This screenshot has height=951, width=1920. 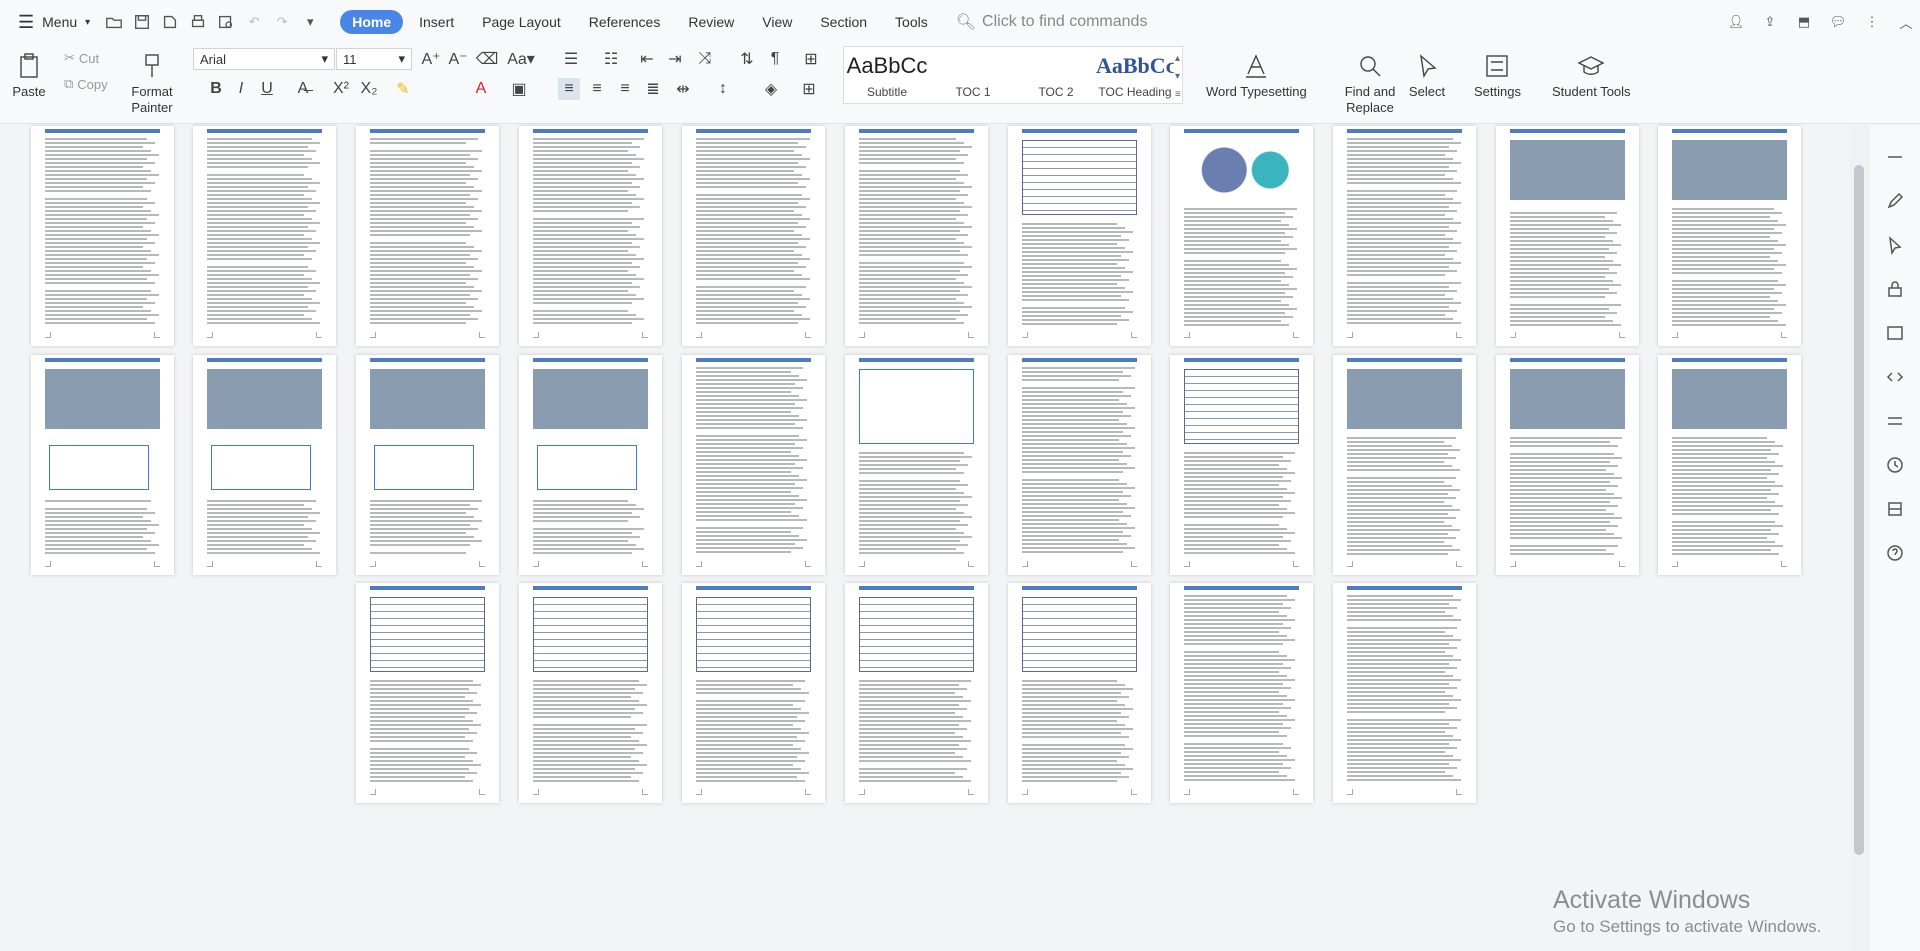 I want to click on align-left-icon: ≡, so click(x=569, y=89).